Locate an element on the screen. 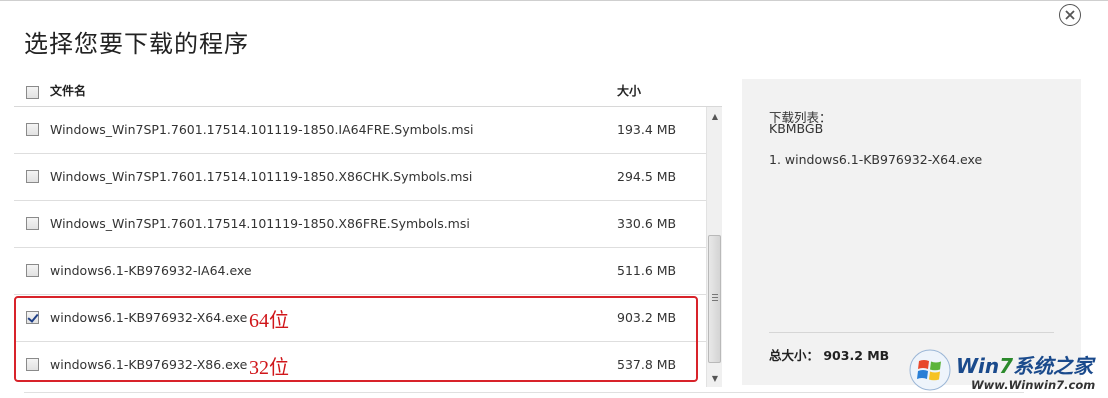 This screenshot has height=398, width=1108. panel-divider is located at coordinates (911, 332).